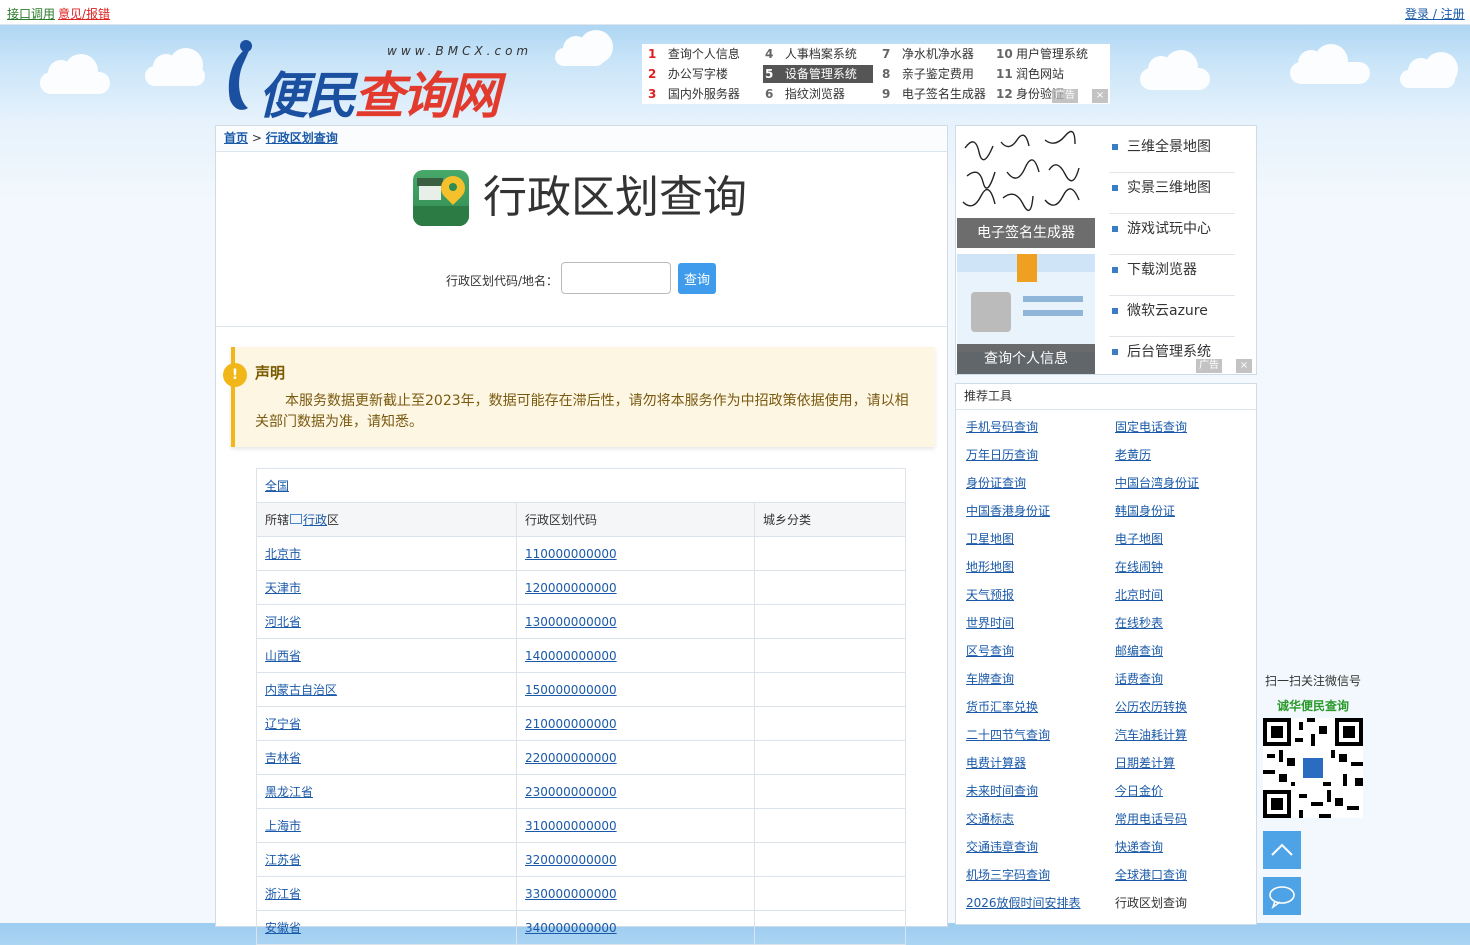 The height and width of the screenshot is (945, 1470). I want to click on id-card-thumb: 查询个人信息, so click(1026, 314).